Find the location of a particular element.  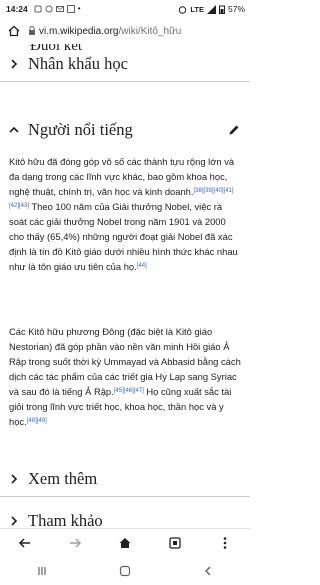

battery-icon is located at coordinates (221, 9).